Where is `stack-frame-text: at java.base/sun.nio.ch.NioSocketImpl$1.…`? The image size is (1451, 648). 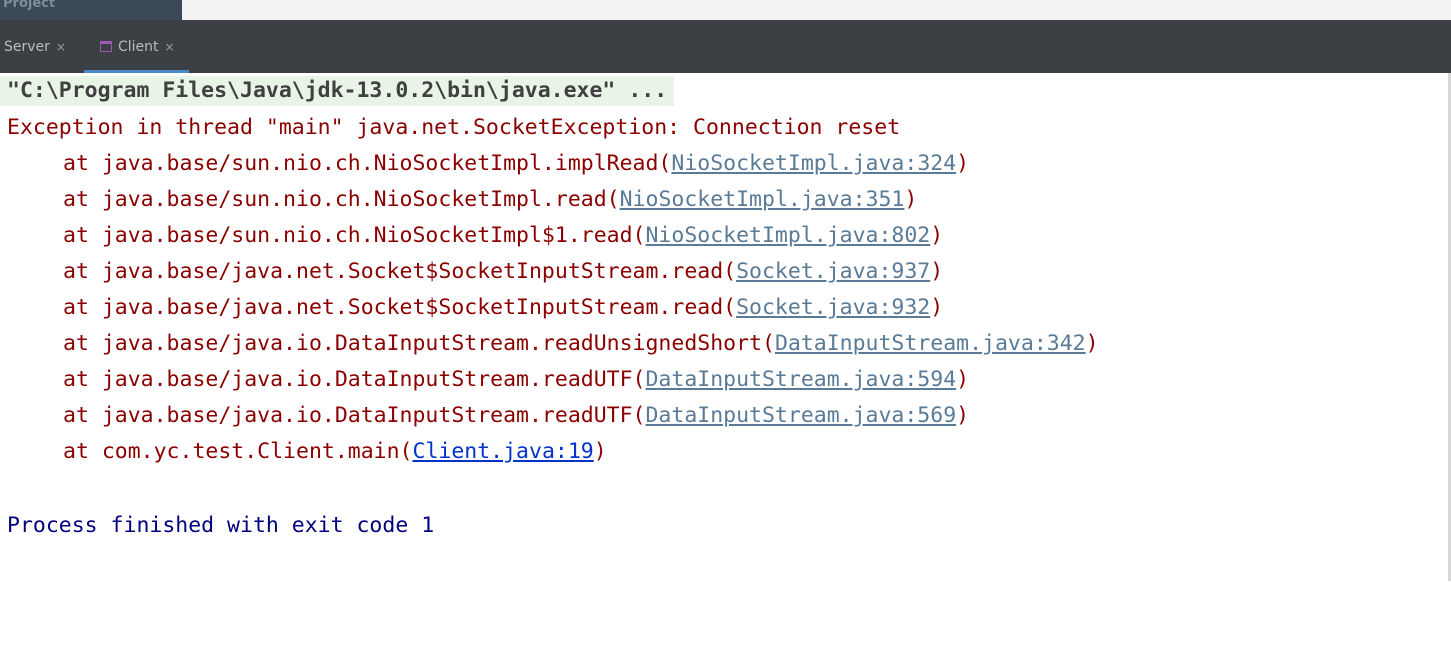 stack-frame-text: at java.base/sun.nio.ch.NioSocketImpl$1.… is located at coordinates (354, 235).